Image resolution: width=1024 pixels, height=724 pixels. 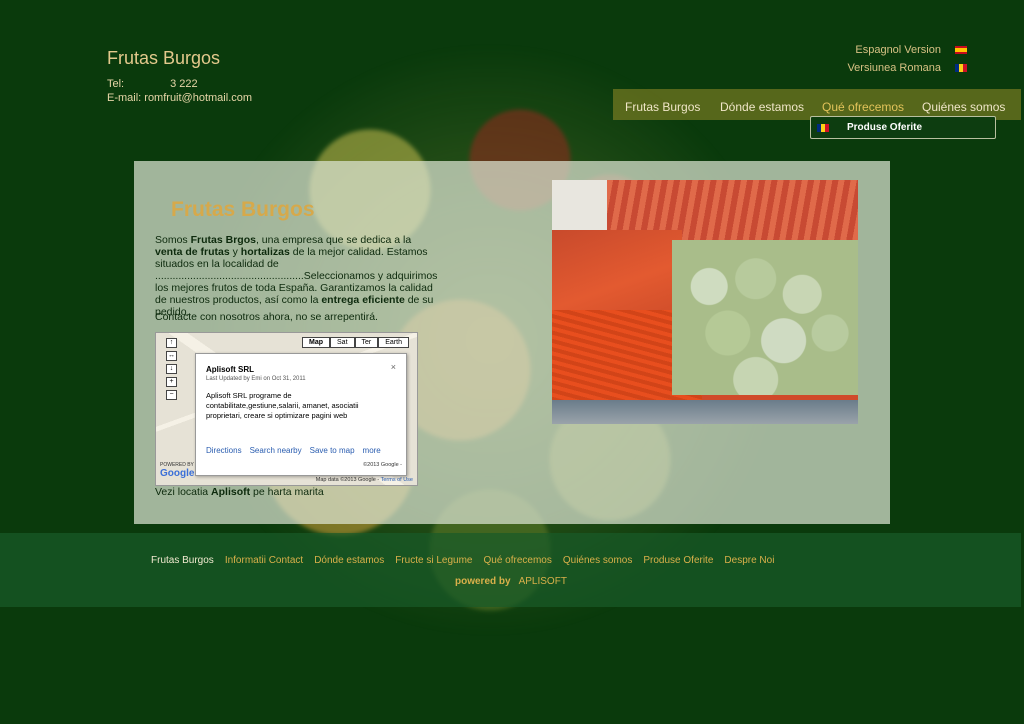 I want to click on pan-down-icon: ↓, so click(x=171, y=369).